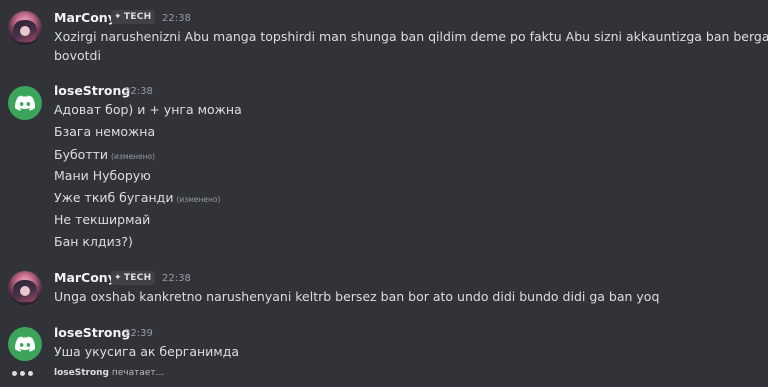 The width and height of the screenshot is (768, 387). Describe the element at coordinates (105, 131) in the screenshot. I see `message-line: Бзага неможна` at that location.